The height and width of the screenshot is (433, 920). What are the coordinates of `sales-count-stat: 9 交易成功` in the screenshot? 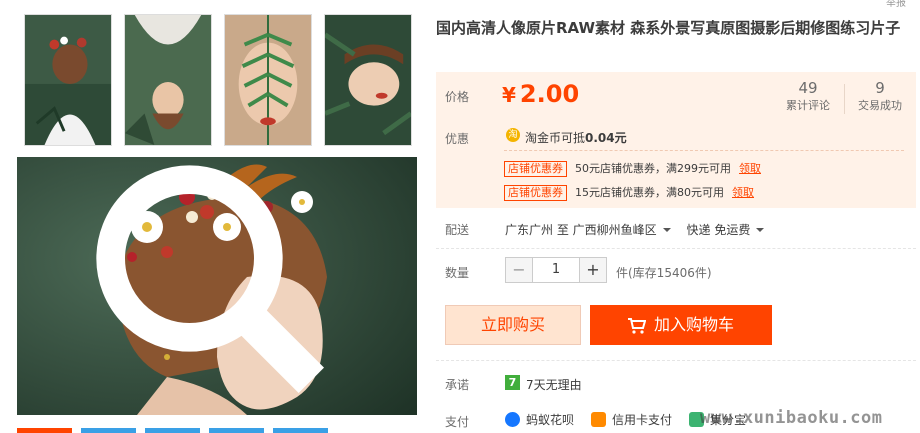 It's located at (880, 96).